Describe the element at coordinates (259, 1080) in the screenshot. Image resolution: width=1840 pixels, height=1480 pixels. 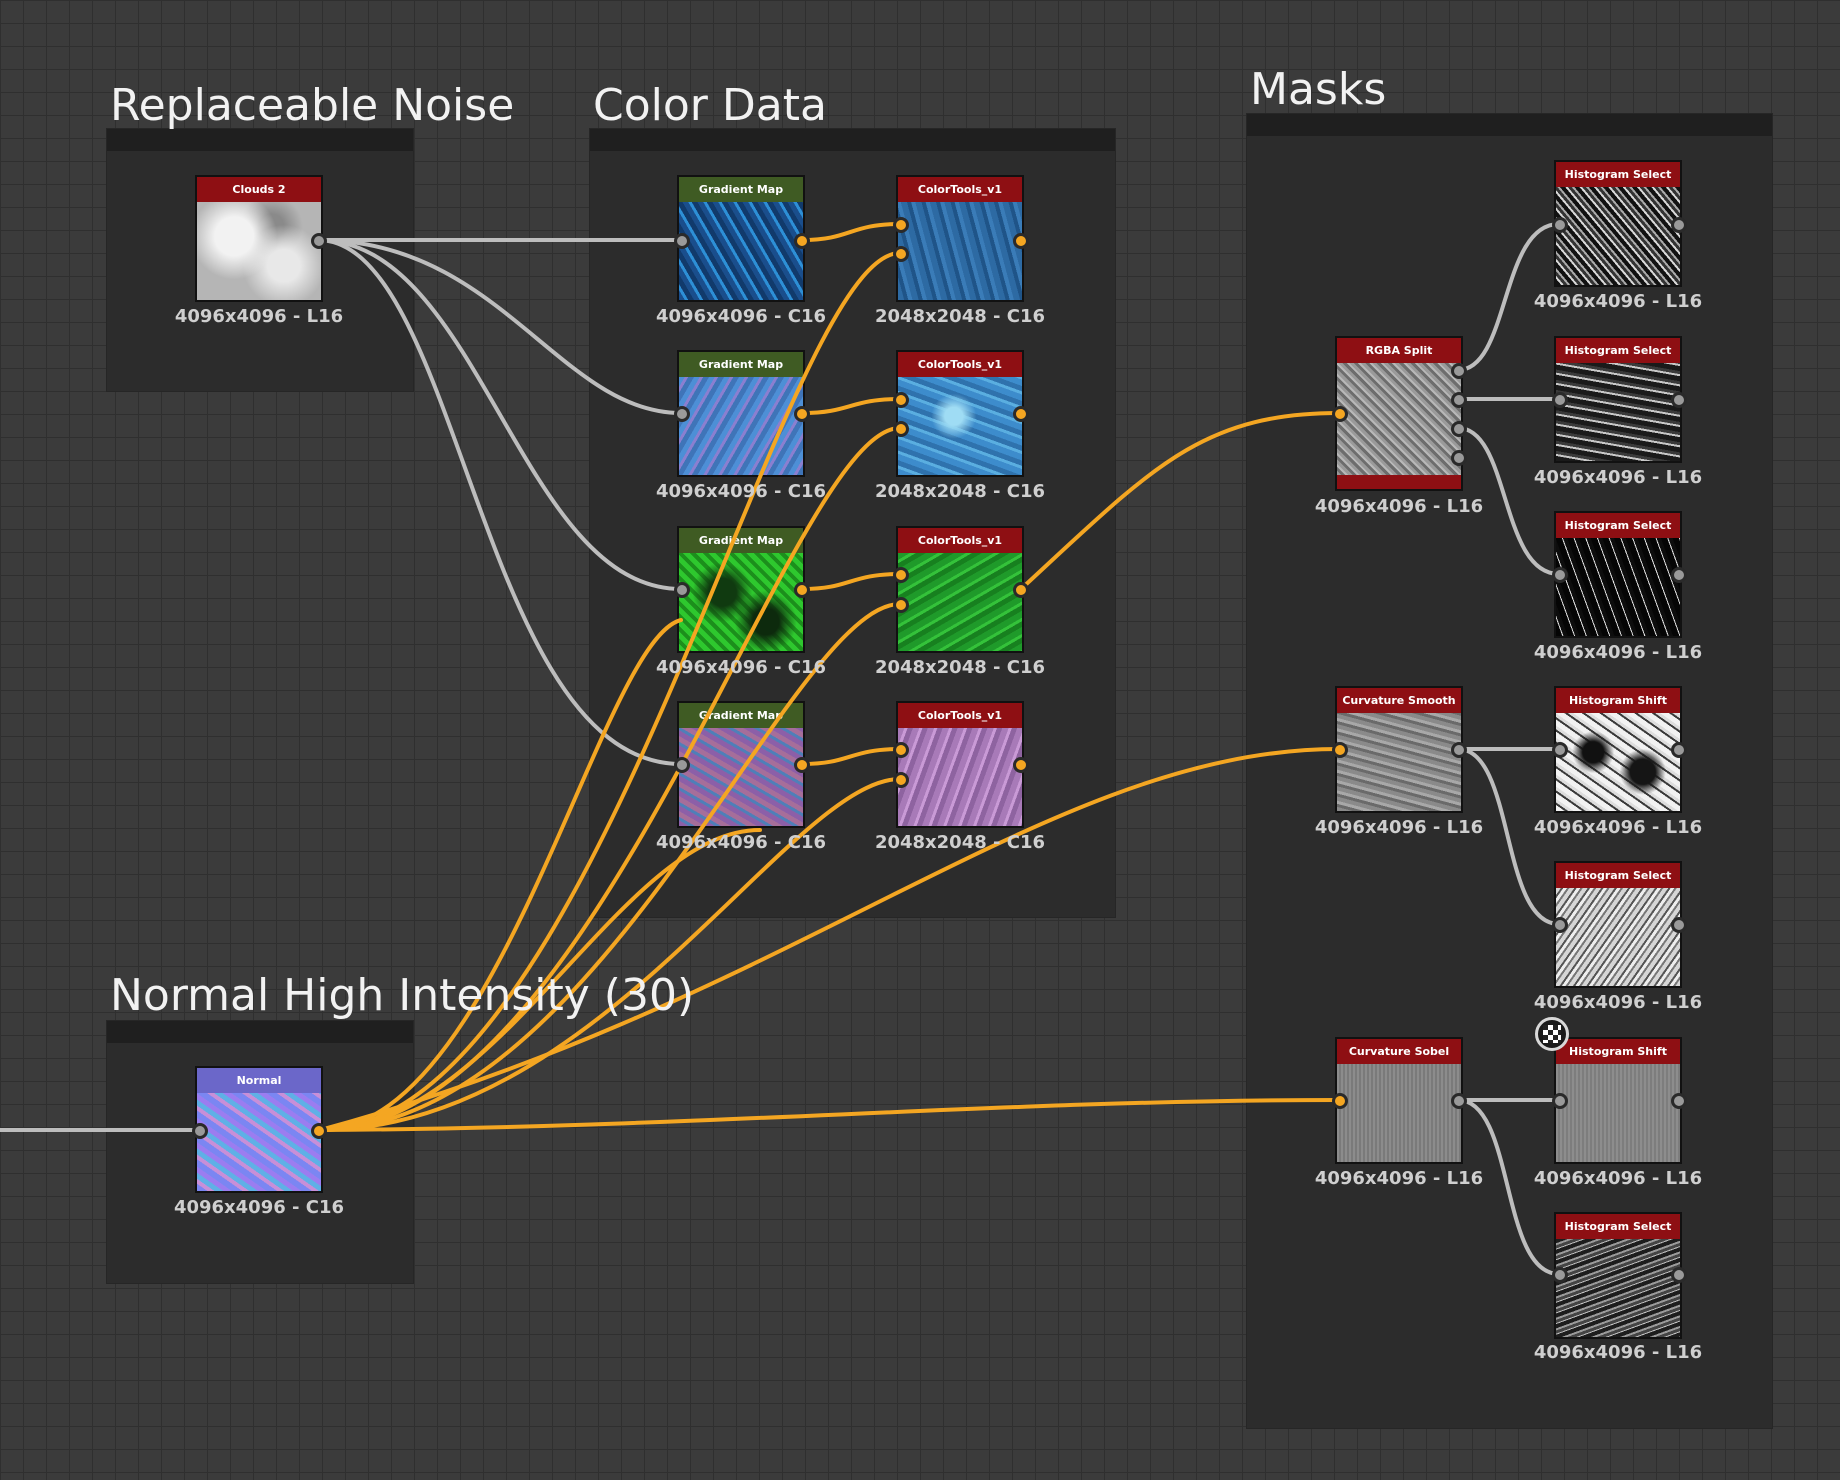
I see `node-header: Normal` at that location.